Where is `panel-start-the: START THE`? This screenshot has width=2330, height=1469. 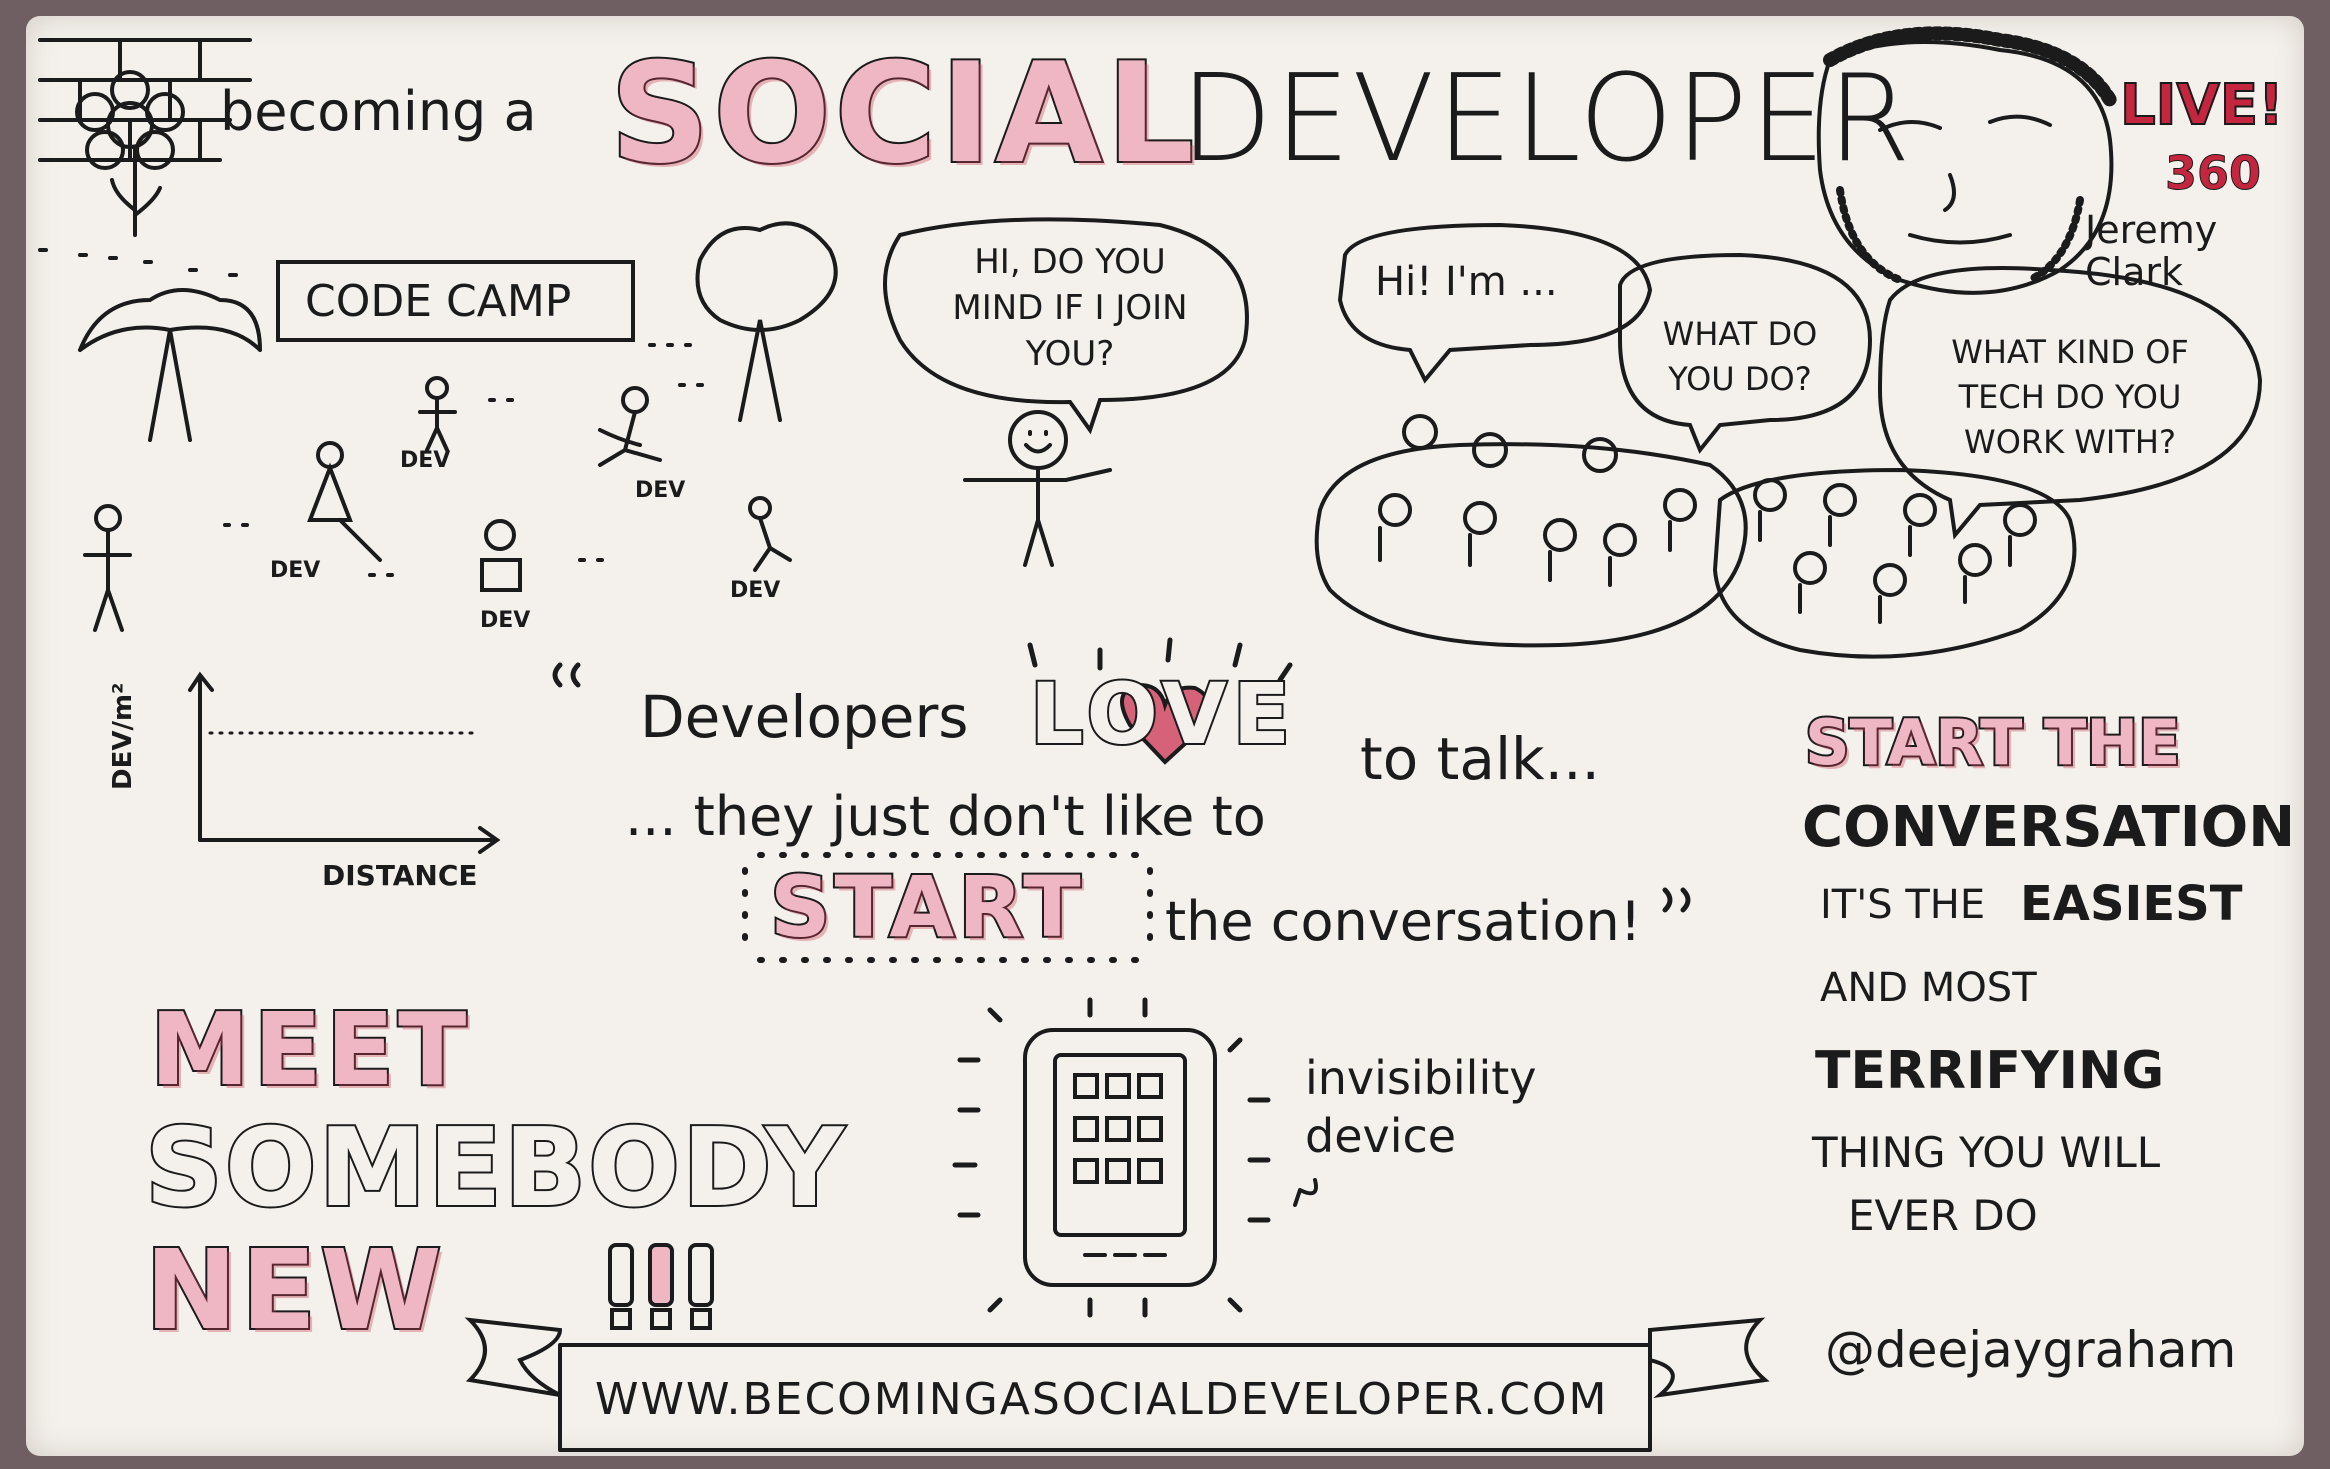
panel-start-the: START THE is located at coordinates (1992, 742).